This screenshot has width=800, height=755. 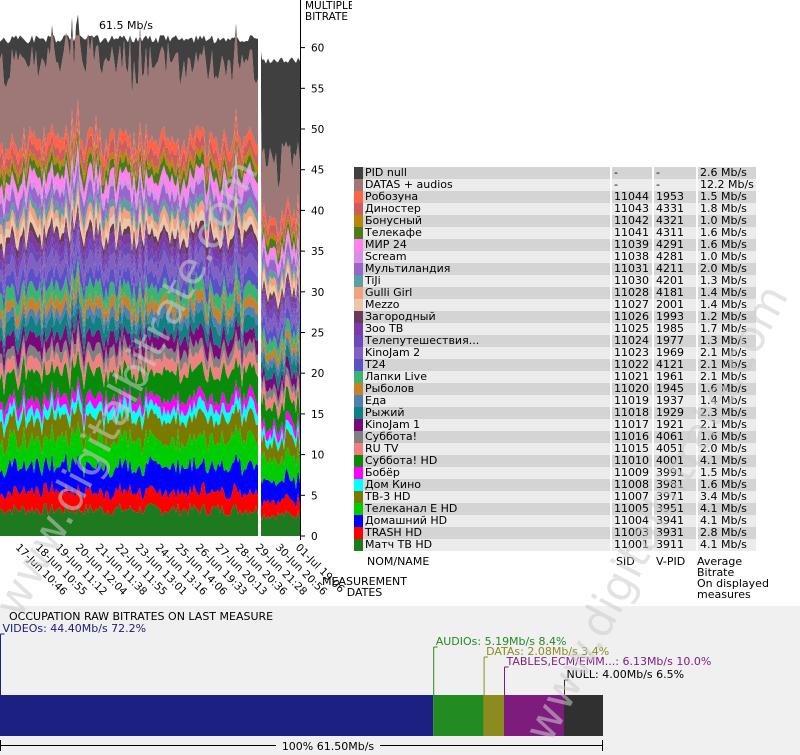 I want to click on legend-name: Мультиландия, so click(x=486, y=269).